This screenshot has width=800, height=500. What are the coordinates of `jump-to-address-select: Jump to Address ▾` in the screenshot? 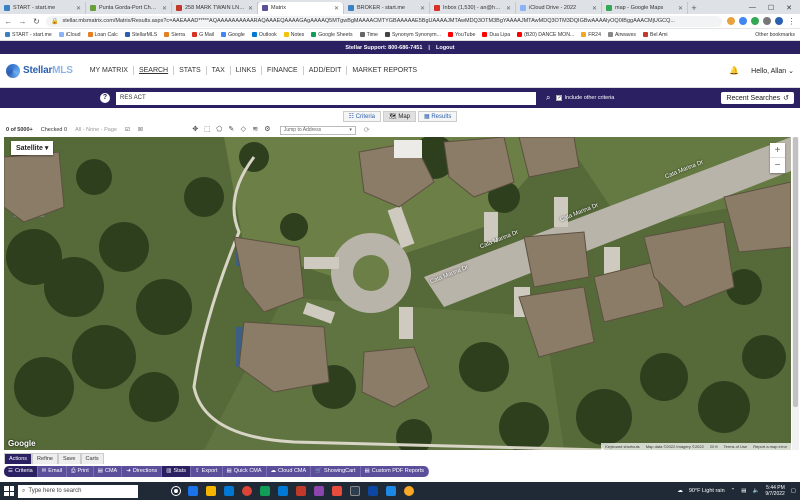 It's located at (317, 130).